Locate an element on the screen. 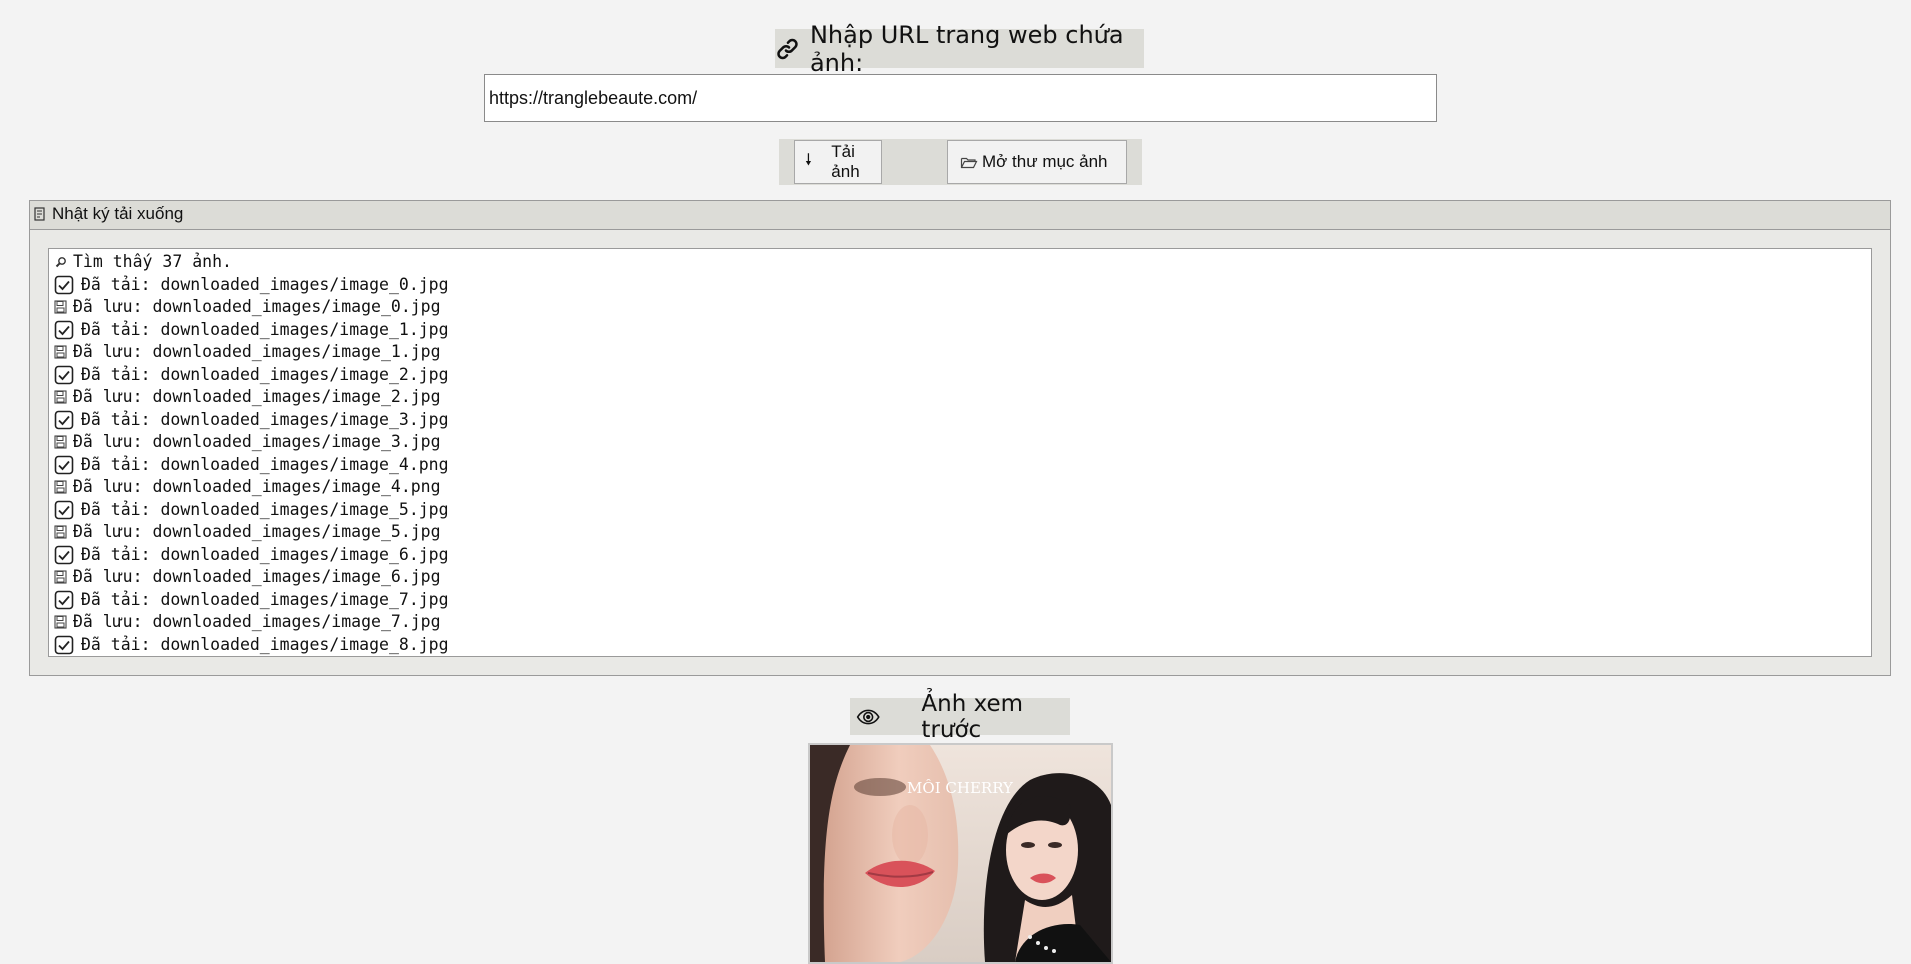 This screenshot has height=964, width=1911. url-label: Nhập URL trang web chứa ảnh: is located at coordinates (959, 49).